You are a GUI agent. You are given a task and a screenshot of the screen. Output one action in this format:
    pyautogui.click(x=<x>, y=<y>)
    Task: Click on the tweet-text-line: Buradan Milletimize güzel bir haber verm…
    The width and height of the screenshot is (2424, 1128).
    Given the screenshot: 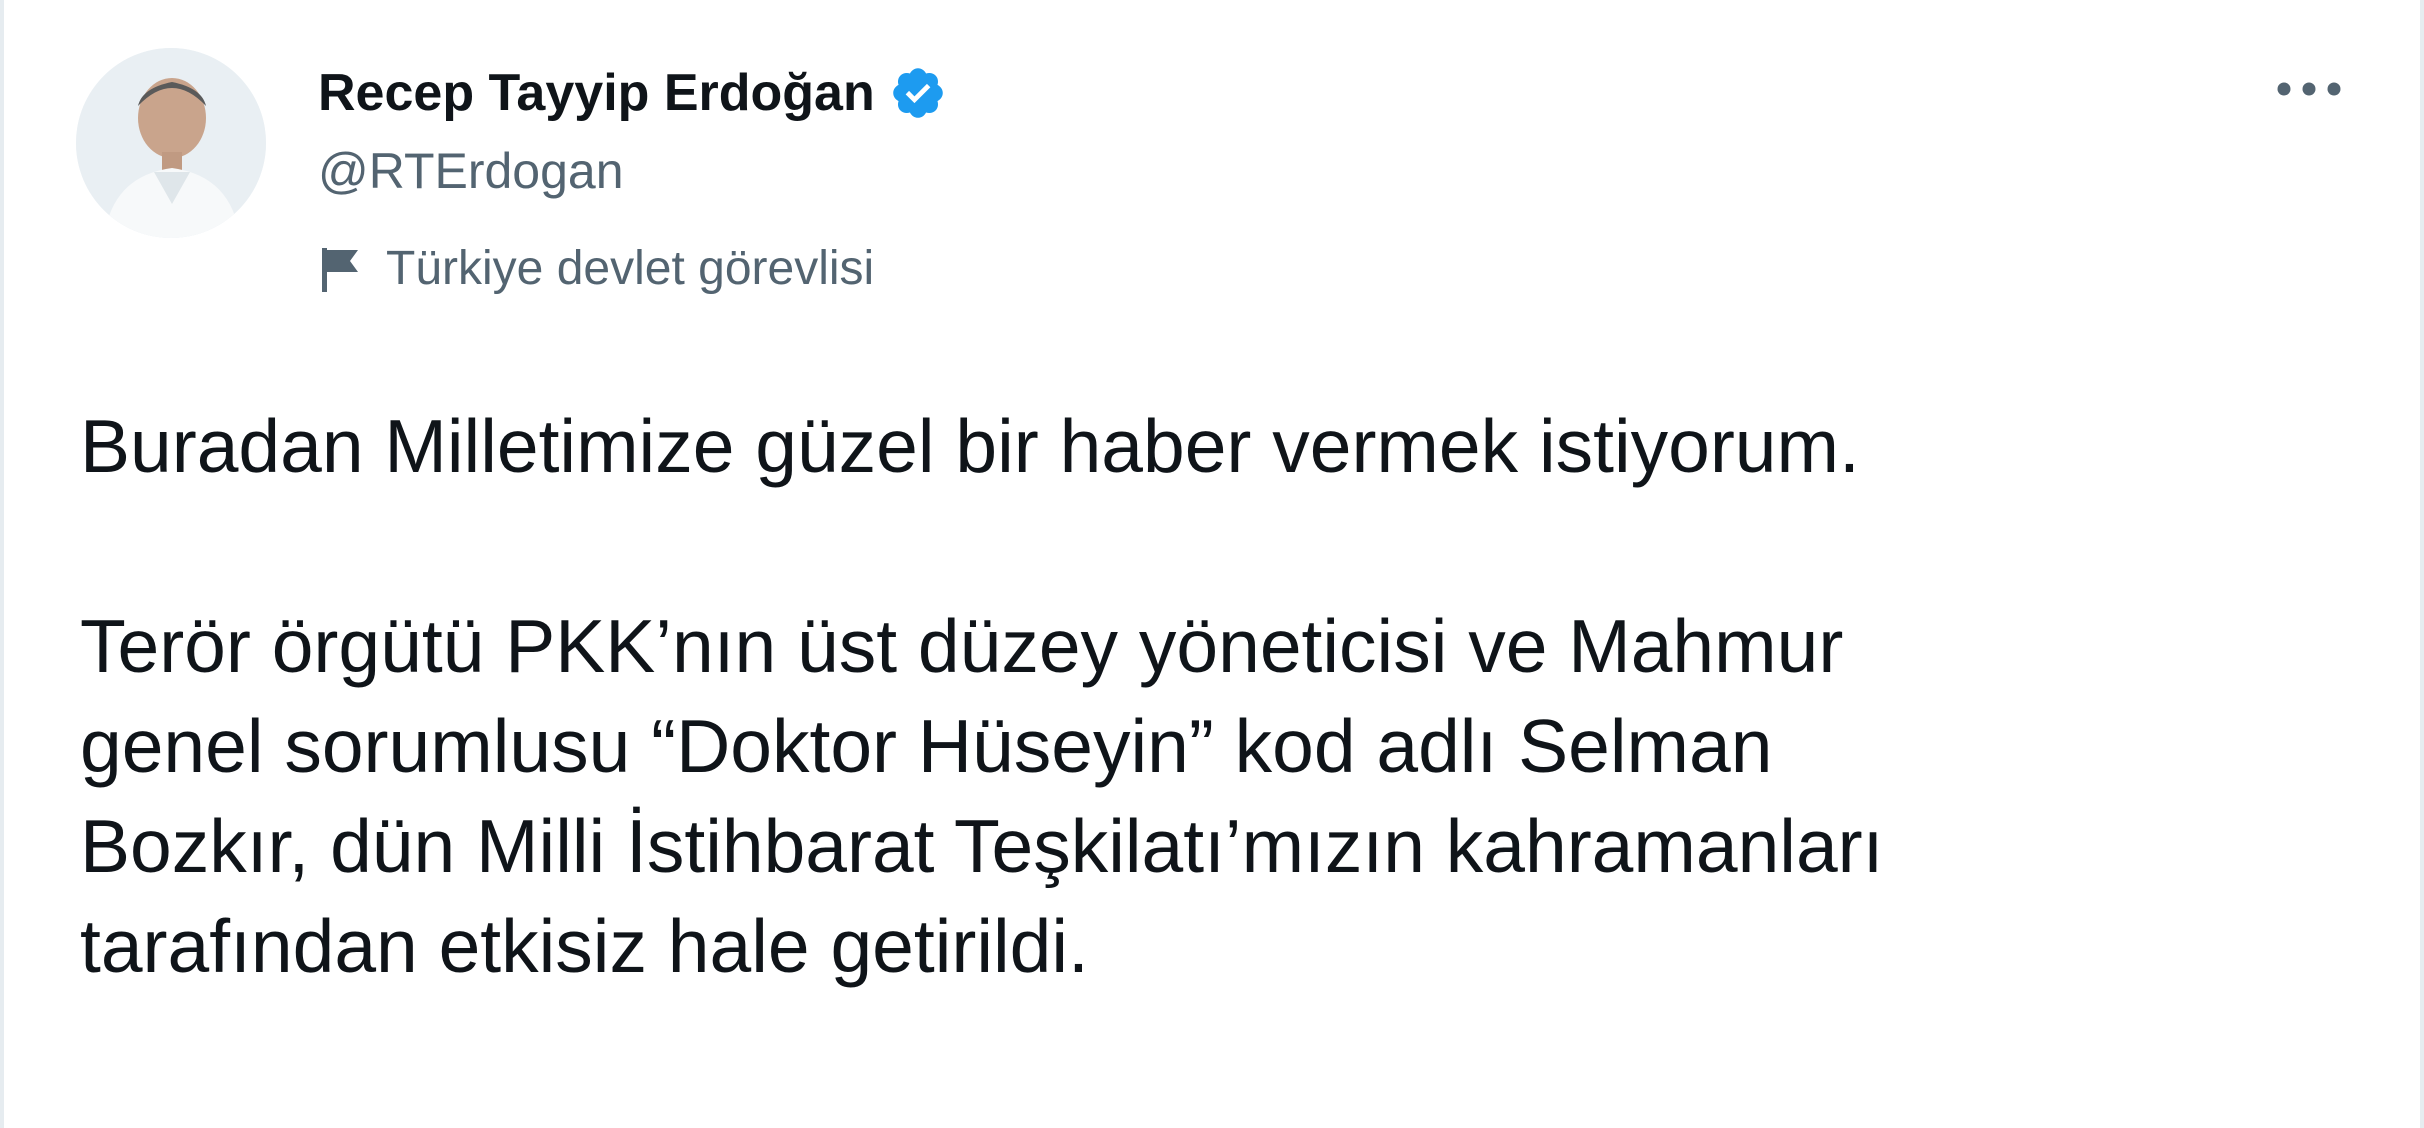 What is the action you would take?
    pyautogui.click(x=970, y=446)
    